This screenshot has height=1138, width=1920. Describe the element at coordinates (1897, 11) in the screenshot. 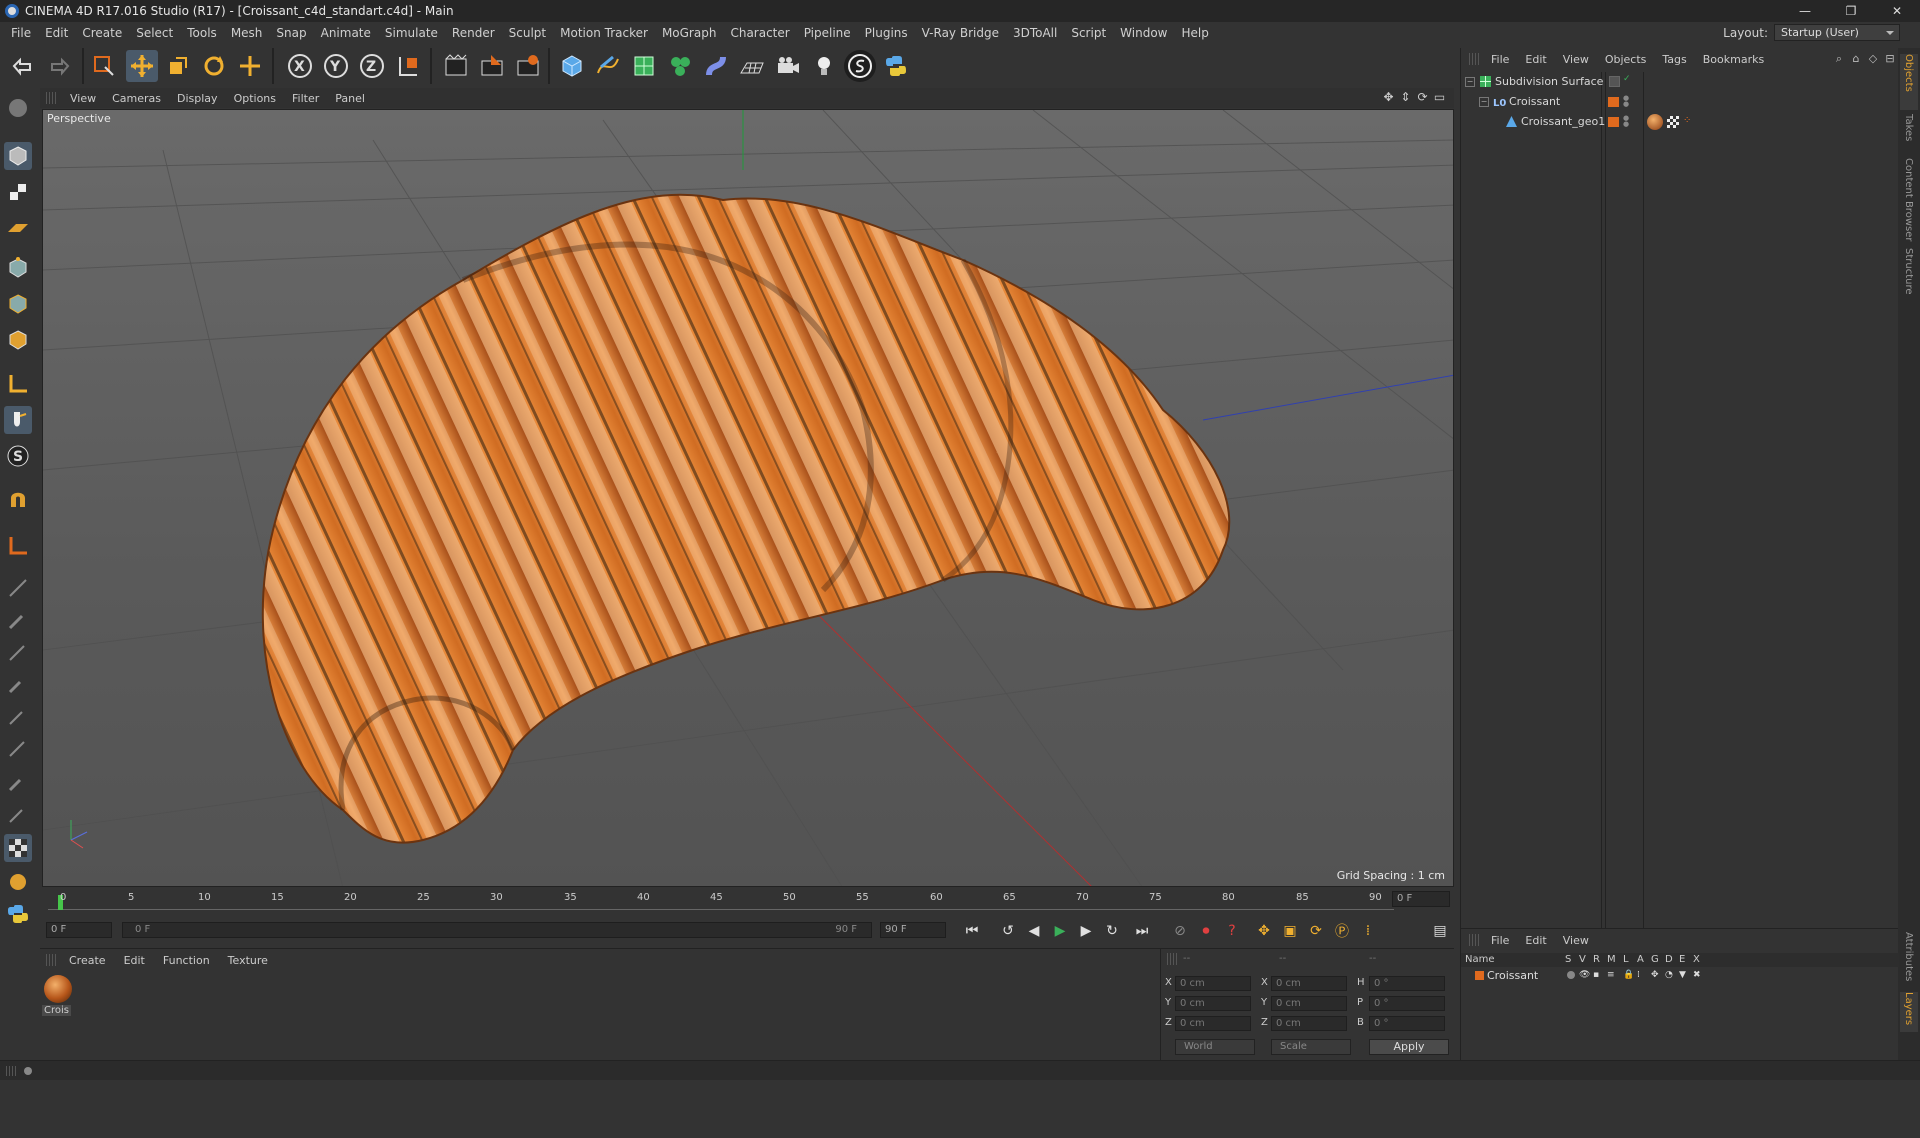

I see `close-button: ✕` at that location.